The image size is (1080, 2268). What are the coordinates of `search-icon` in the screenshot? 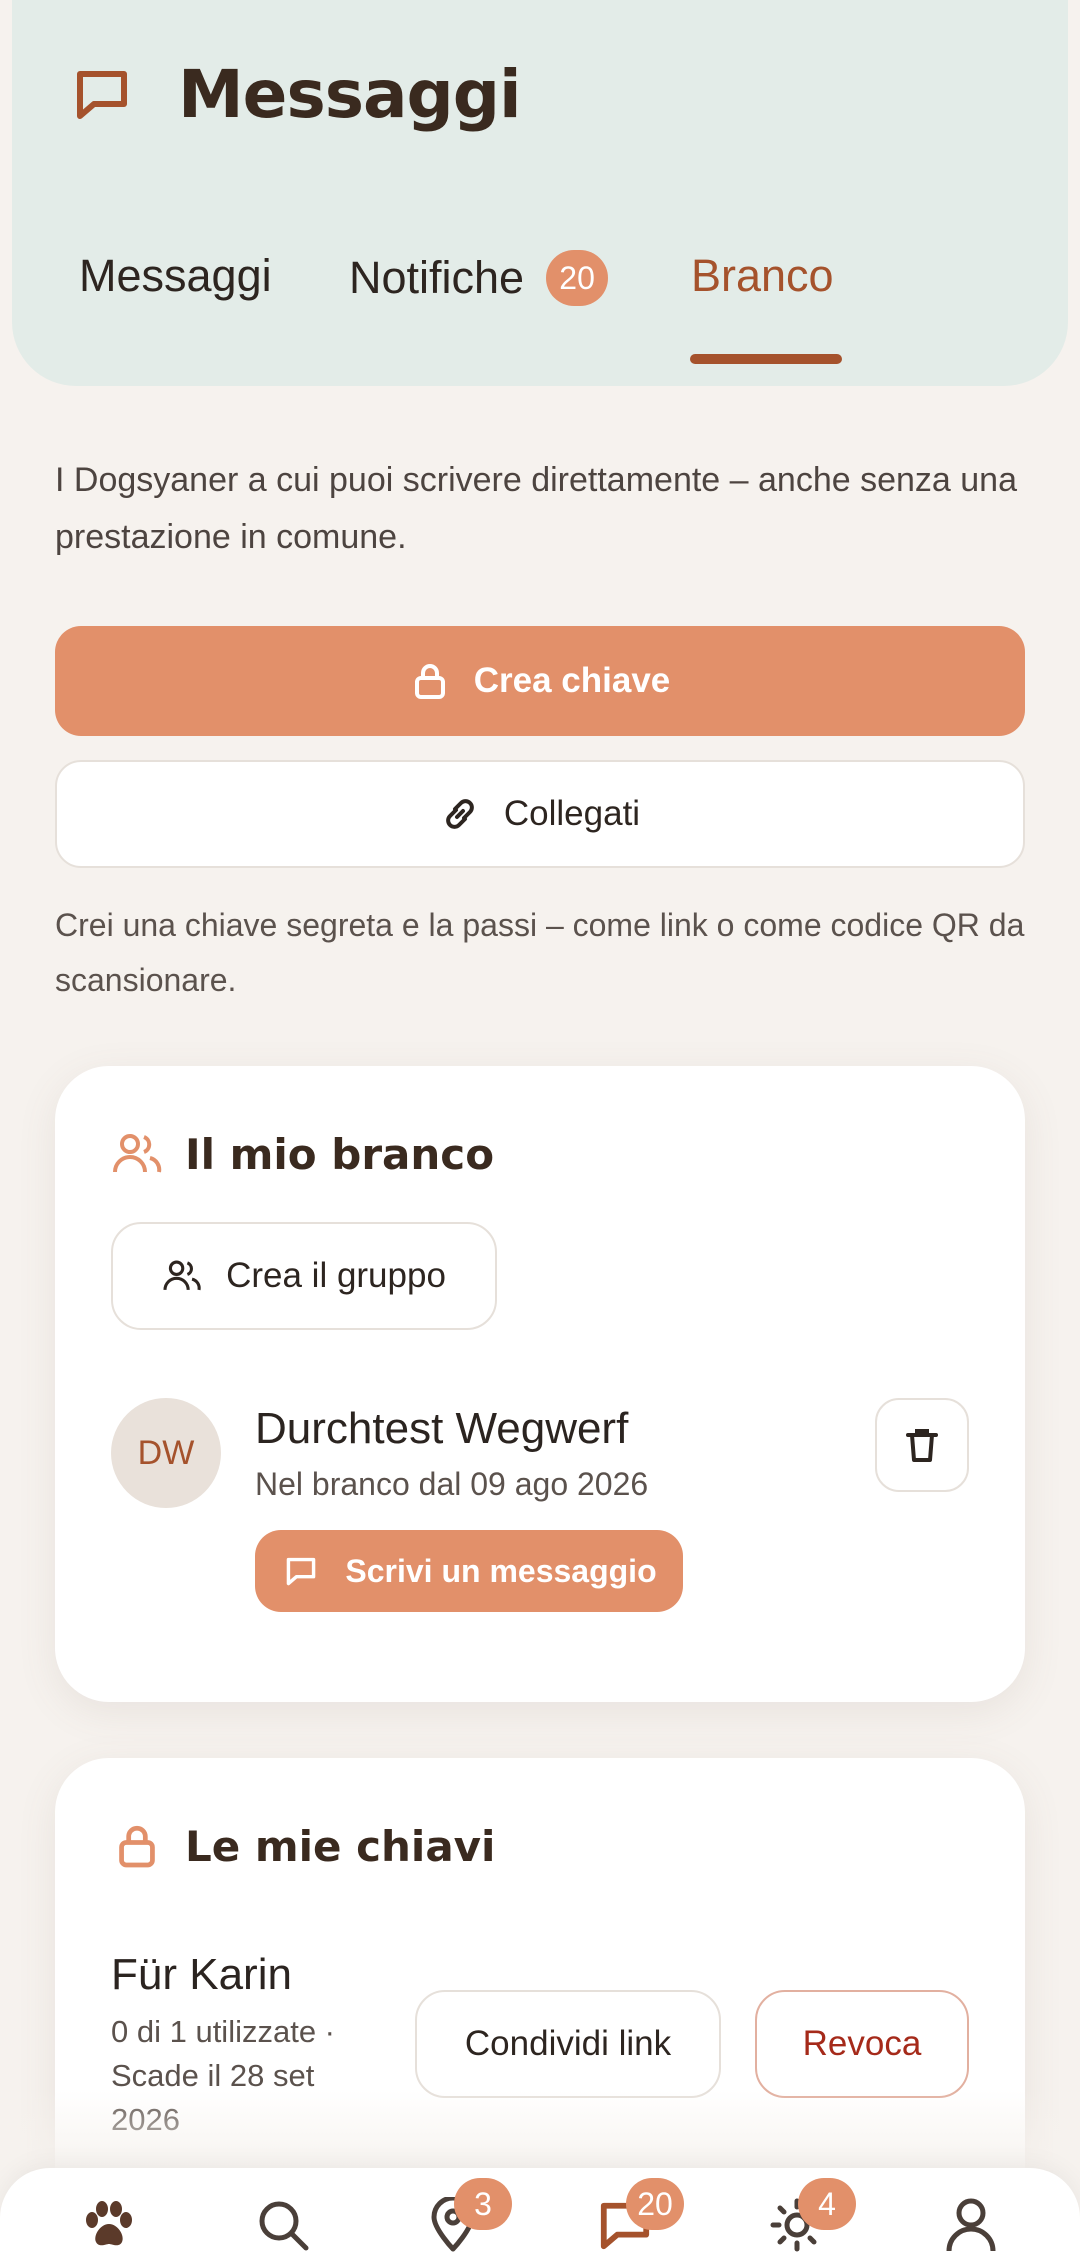 It's located at (283, 2225).